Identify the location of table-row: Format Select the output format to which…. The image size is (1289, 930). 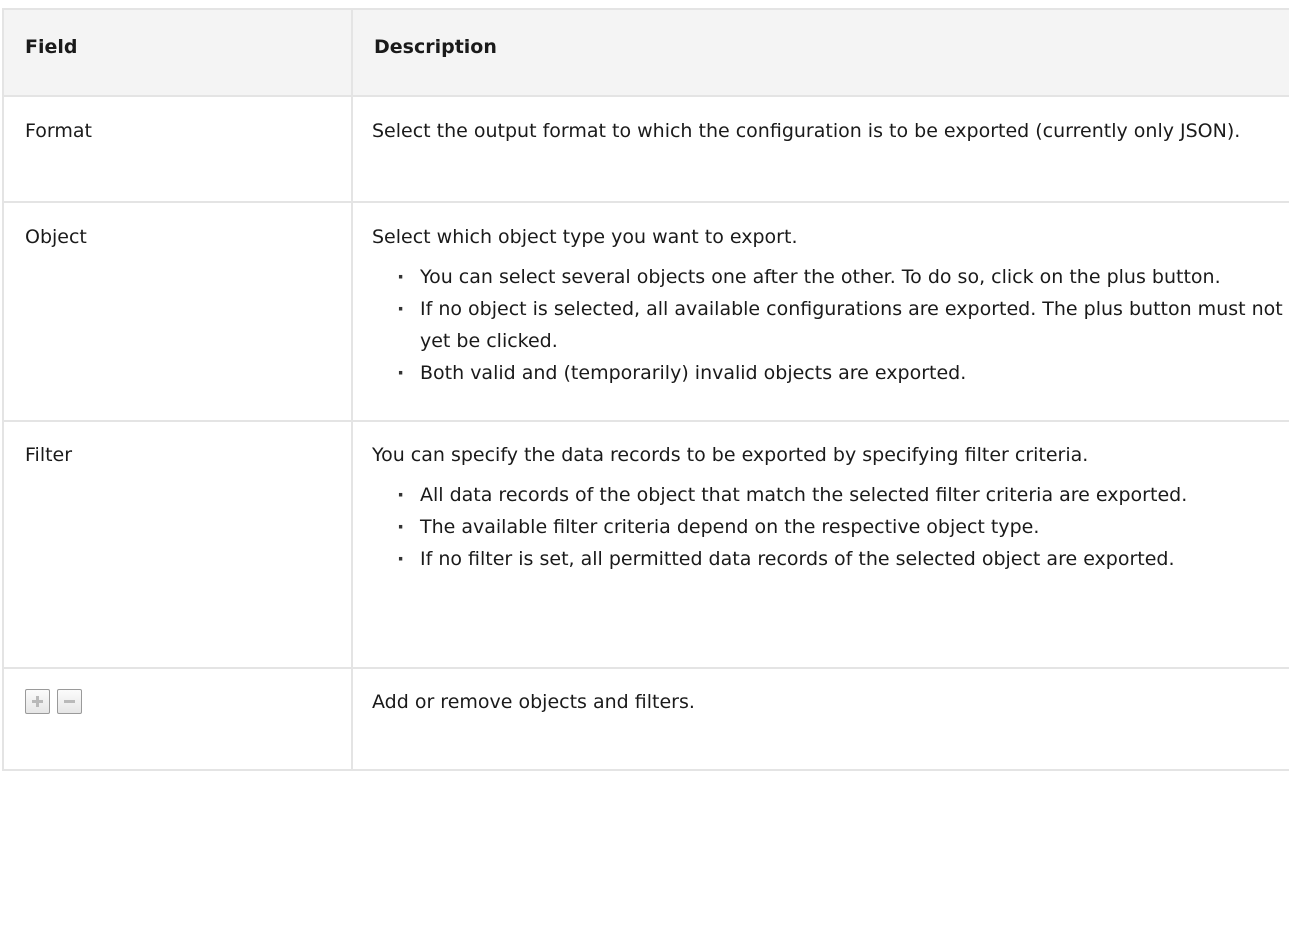
(645, 149).